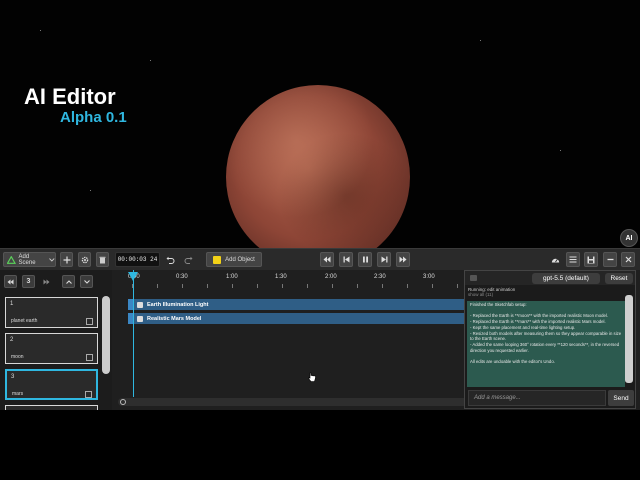 The height and width of the screenshot is (480, 640). Describe the element at coordinates (293, 402) in the screenshot. I see `timeline-horizontal-scrollbar` at that location.